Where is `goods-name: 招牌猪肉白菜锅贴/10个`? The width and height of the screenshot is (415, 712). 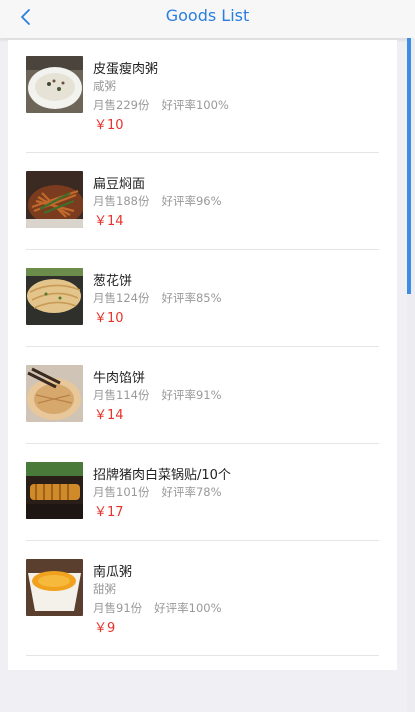 goods-name: 招牌猪肉白菜锅贴/10个 is located at coordinates (162, 475).